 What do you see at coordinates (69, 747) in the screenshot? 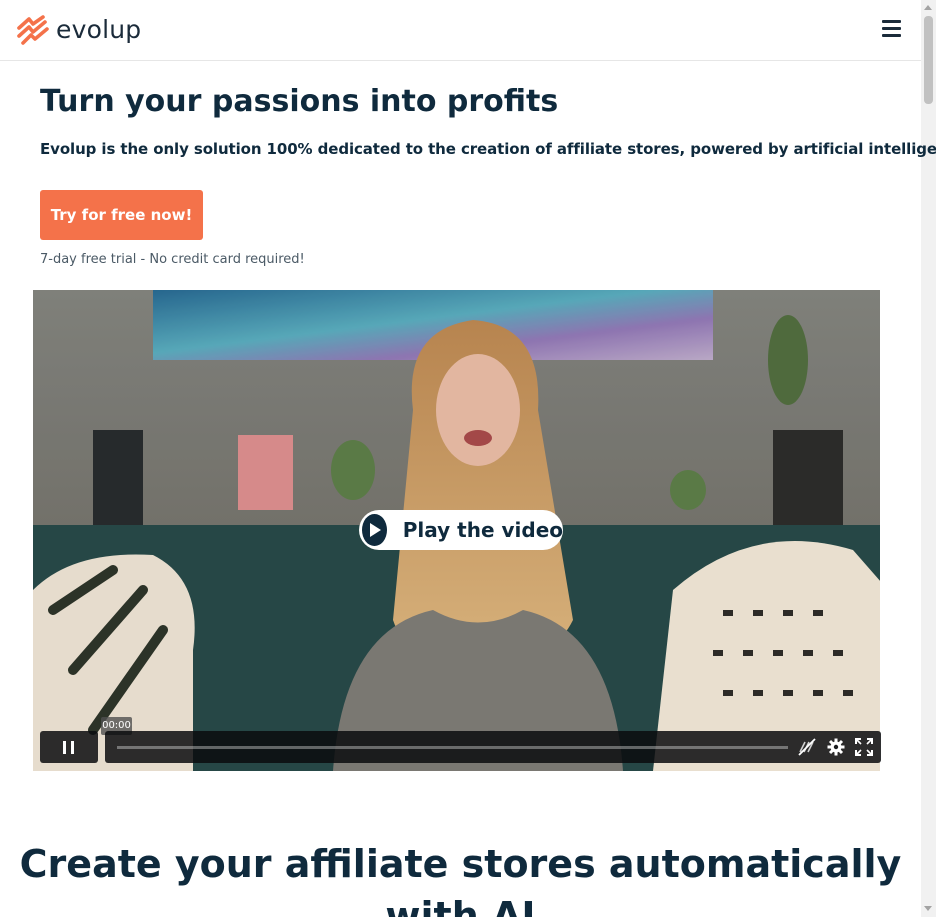
I see `pause-button` at bounding box center [69, 747].